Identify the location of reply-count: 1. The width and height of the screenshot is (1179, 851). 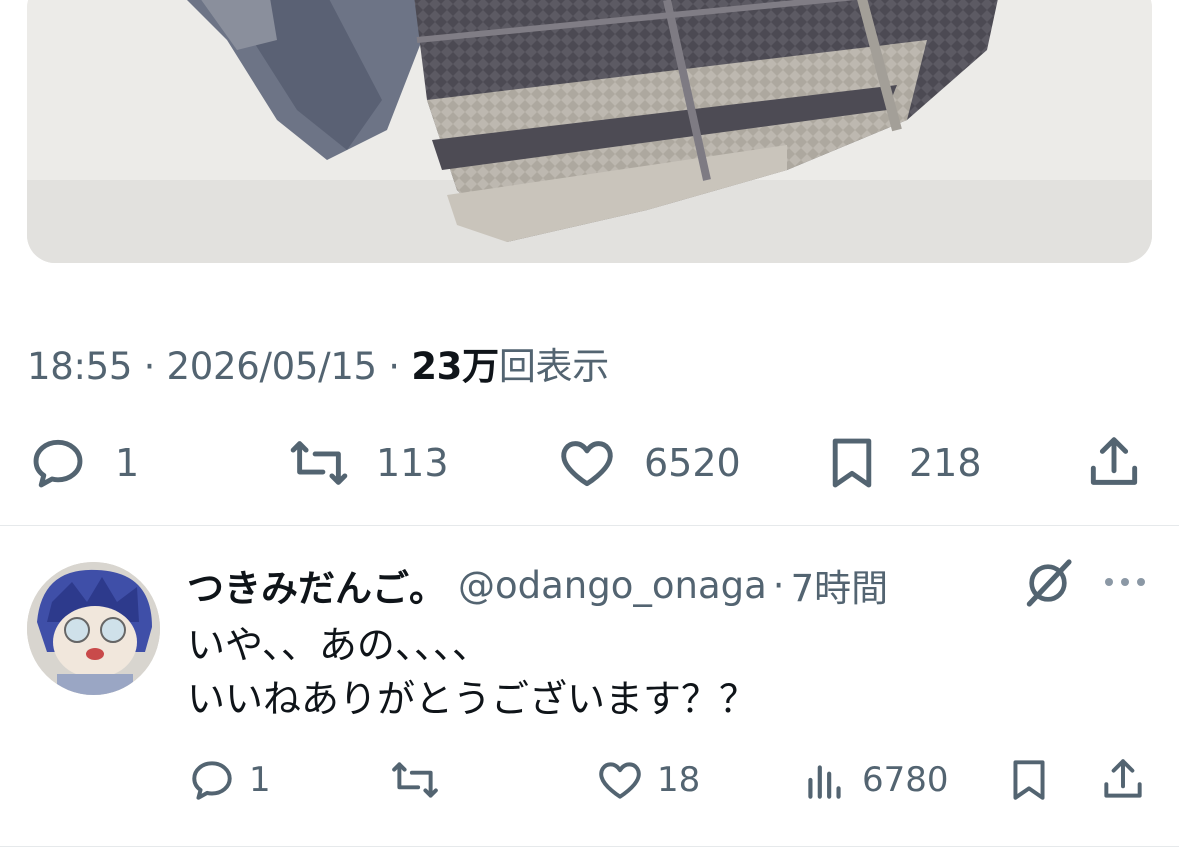
(127, 463).